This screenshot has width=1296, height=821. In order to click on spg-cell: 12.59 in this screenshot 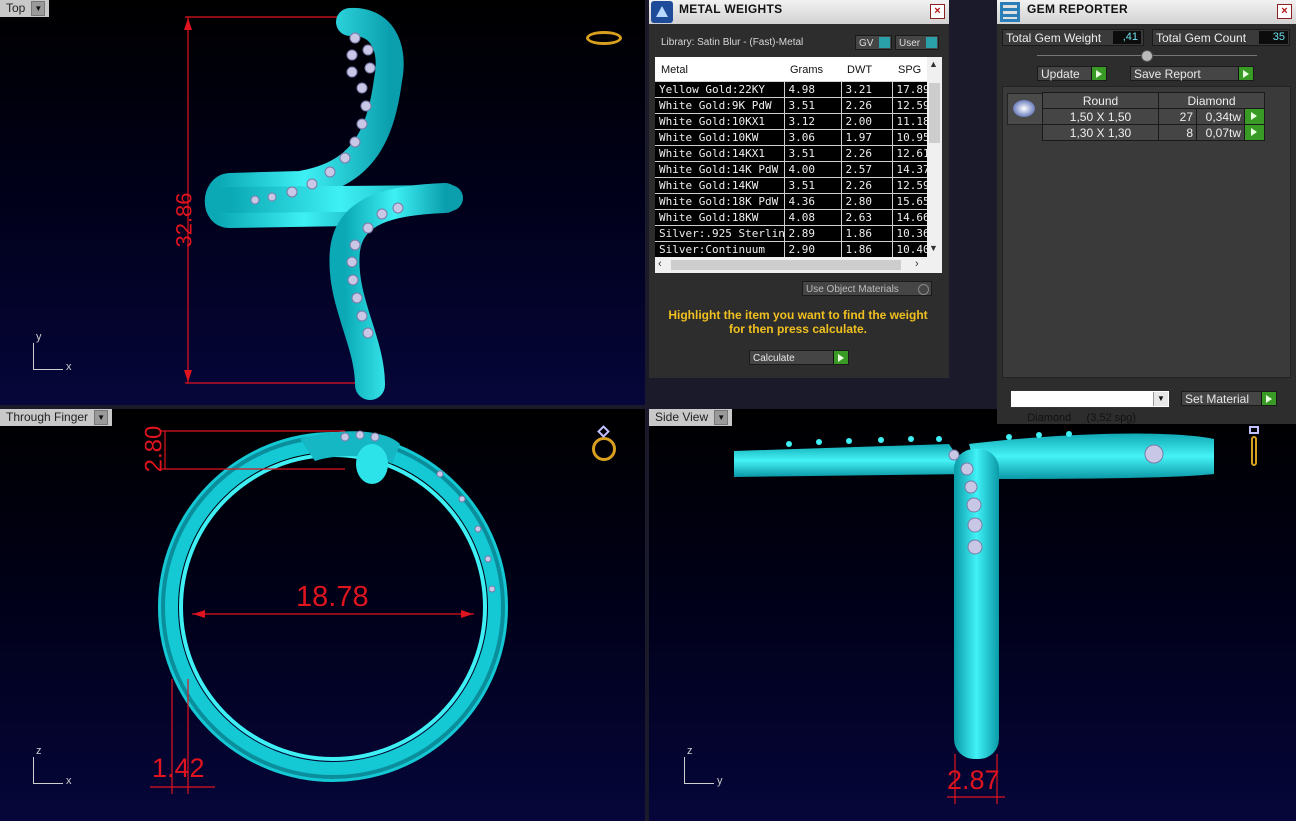, I will do `click(909, 105)`.